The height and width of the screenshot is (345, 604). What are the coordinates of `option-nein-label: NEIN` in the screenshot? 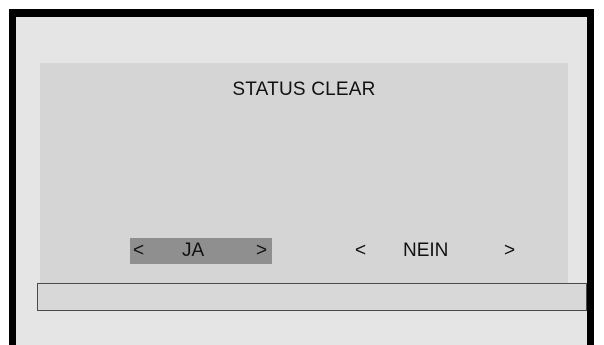 It's located at (426, 250).